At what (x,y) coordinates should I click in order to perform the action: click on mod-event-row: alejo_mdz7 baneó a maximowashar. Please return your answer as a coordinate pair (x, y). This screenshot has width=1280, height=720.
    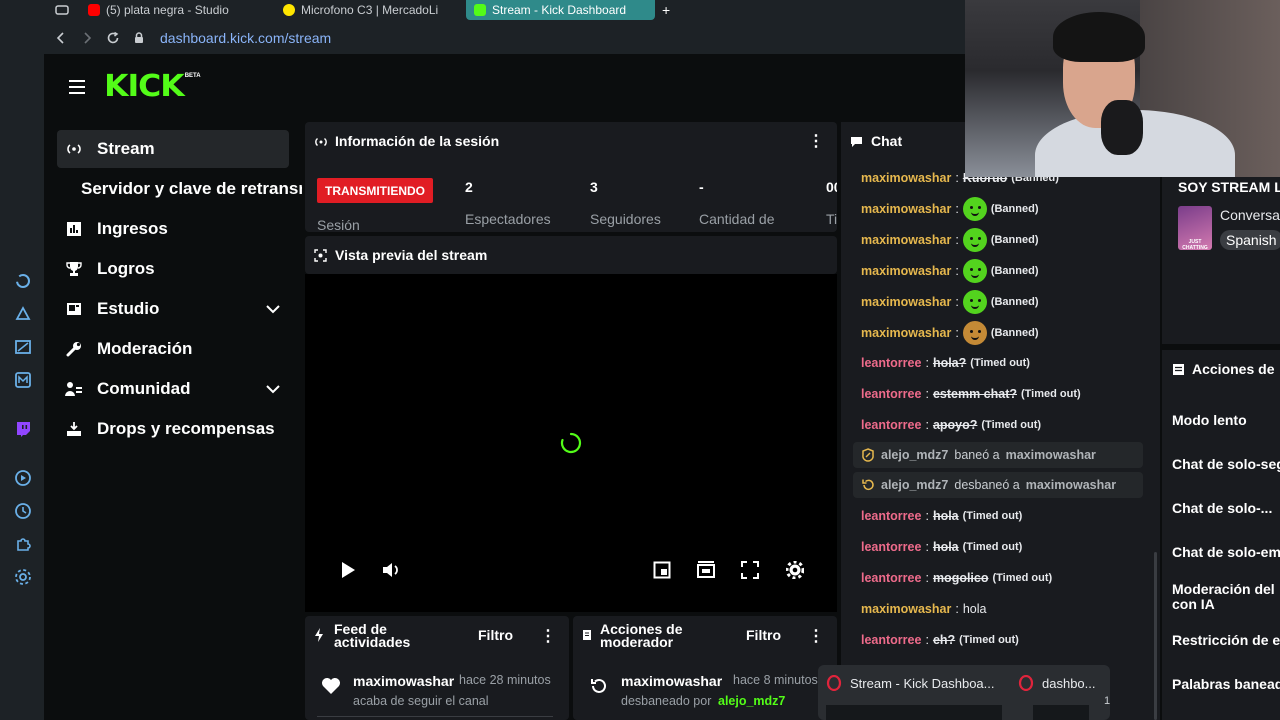
    Looking at the image, I should click on (998, 455).